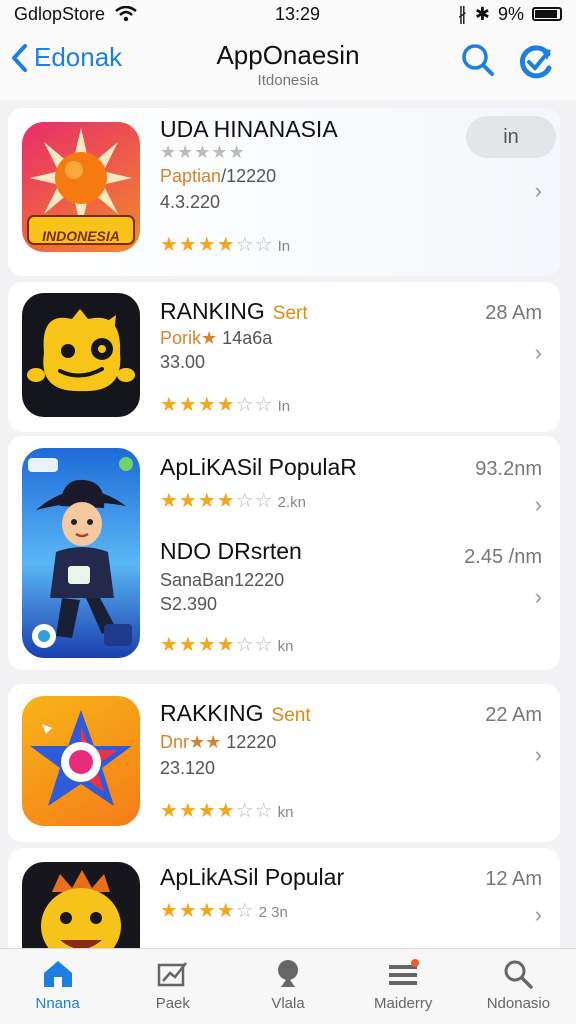  Describe the element at coordinates (218, 742) in the screenshot. I see `app-meta-line-1: Dnr★★ 12220` at that location.